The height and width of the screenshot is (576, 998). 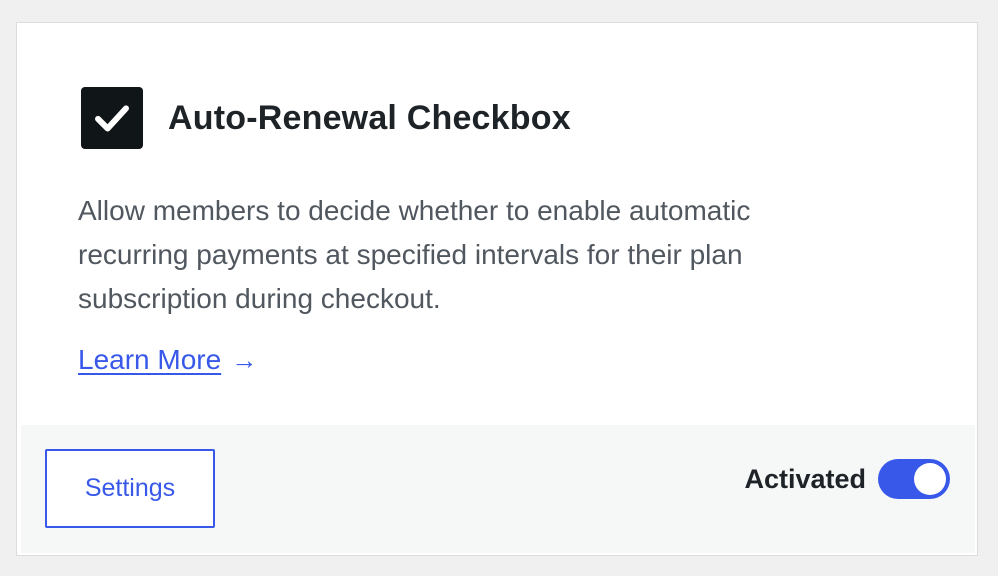 What do you see at coordinates (149, 360) in the screenshot?
I see `learn-more-label: Learn More` at bounding box center [149, 360].